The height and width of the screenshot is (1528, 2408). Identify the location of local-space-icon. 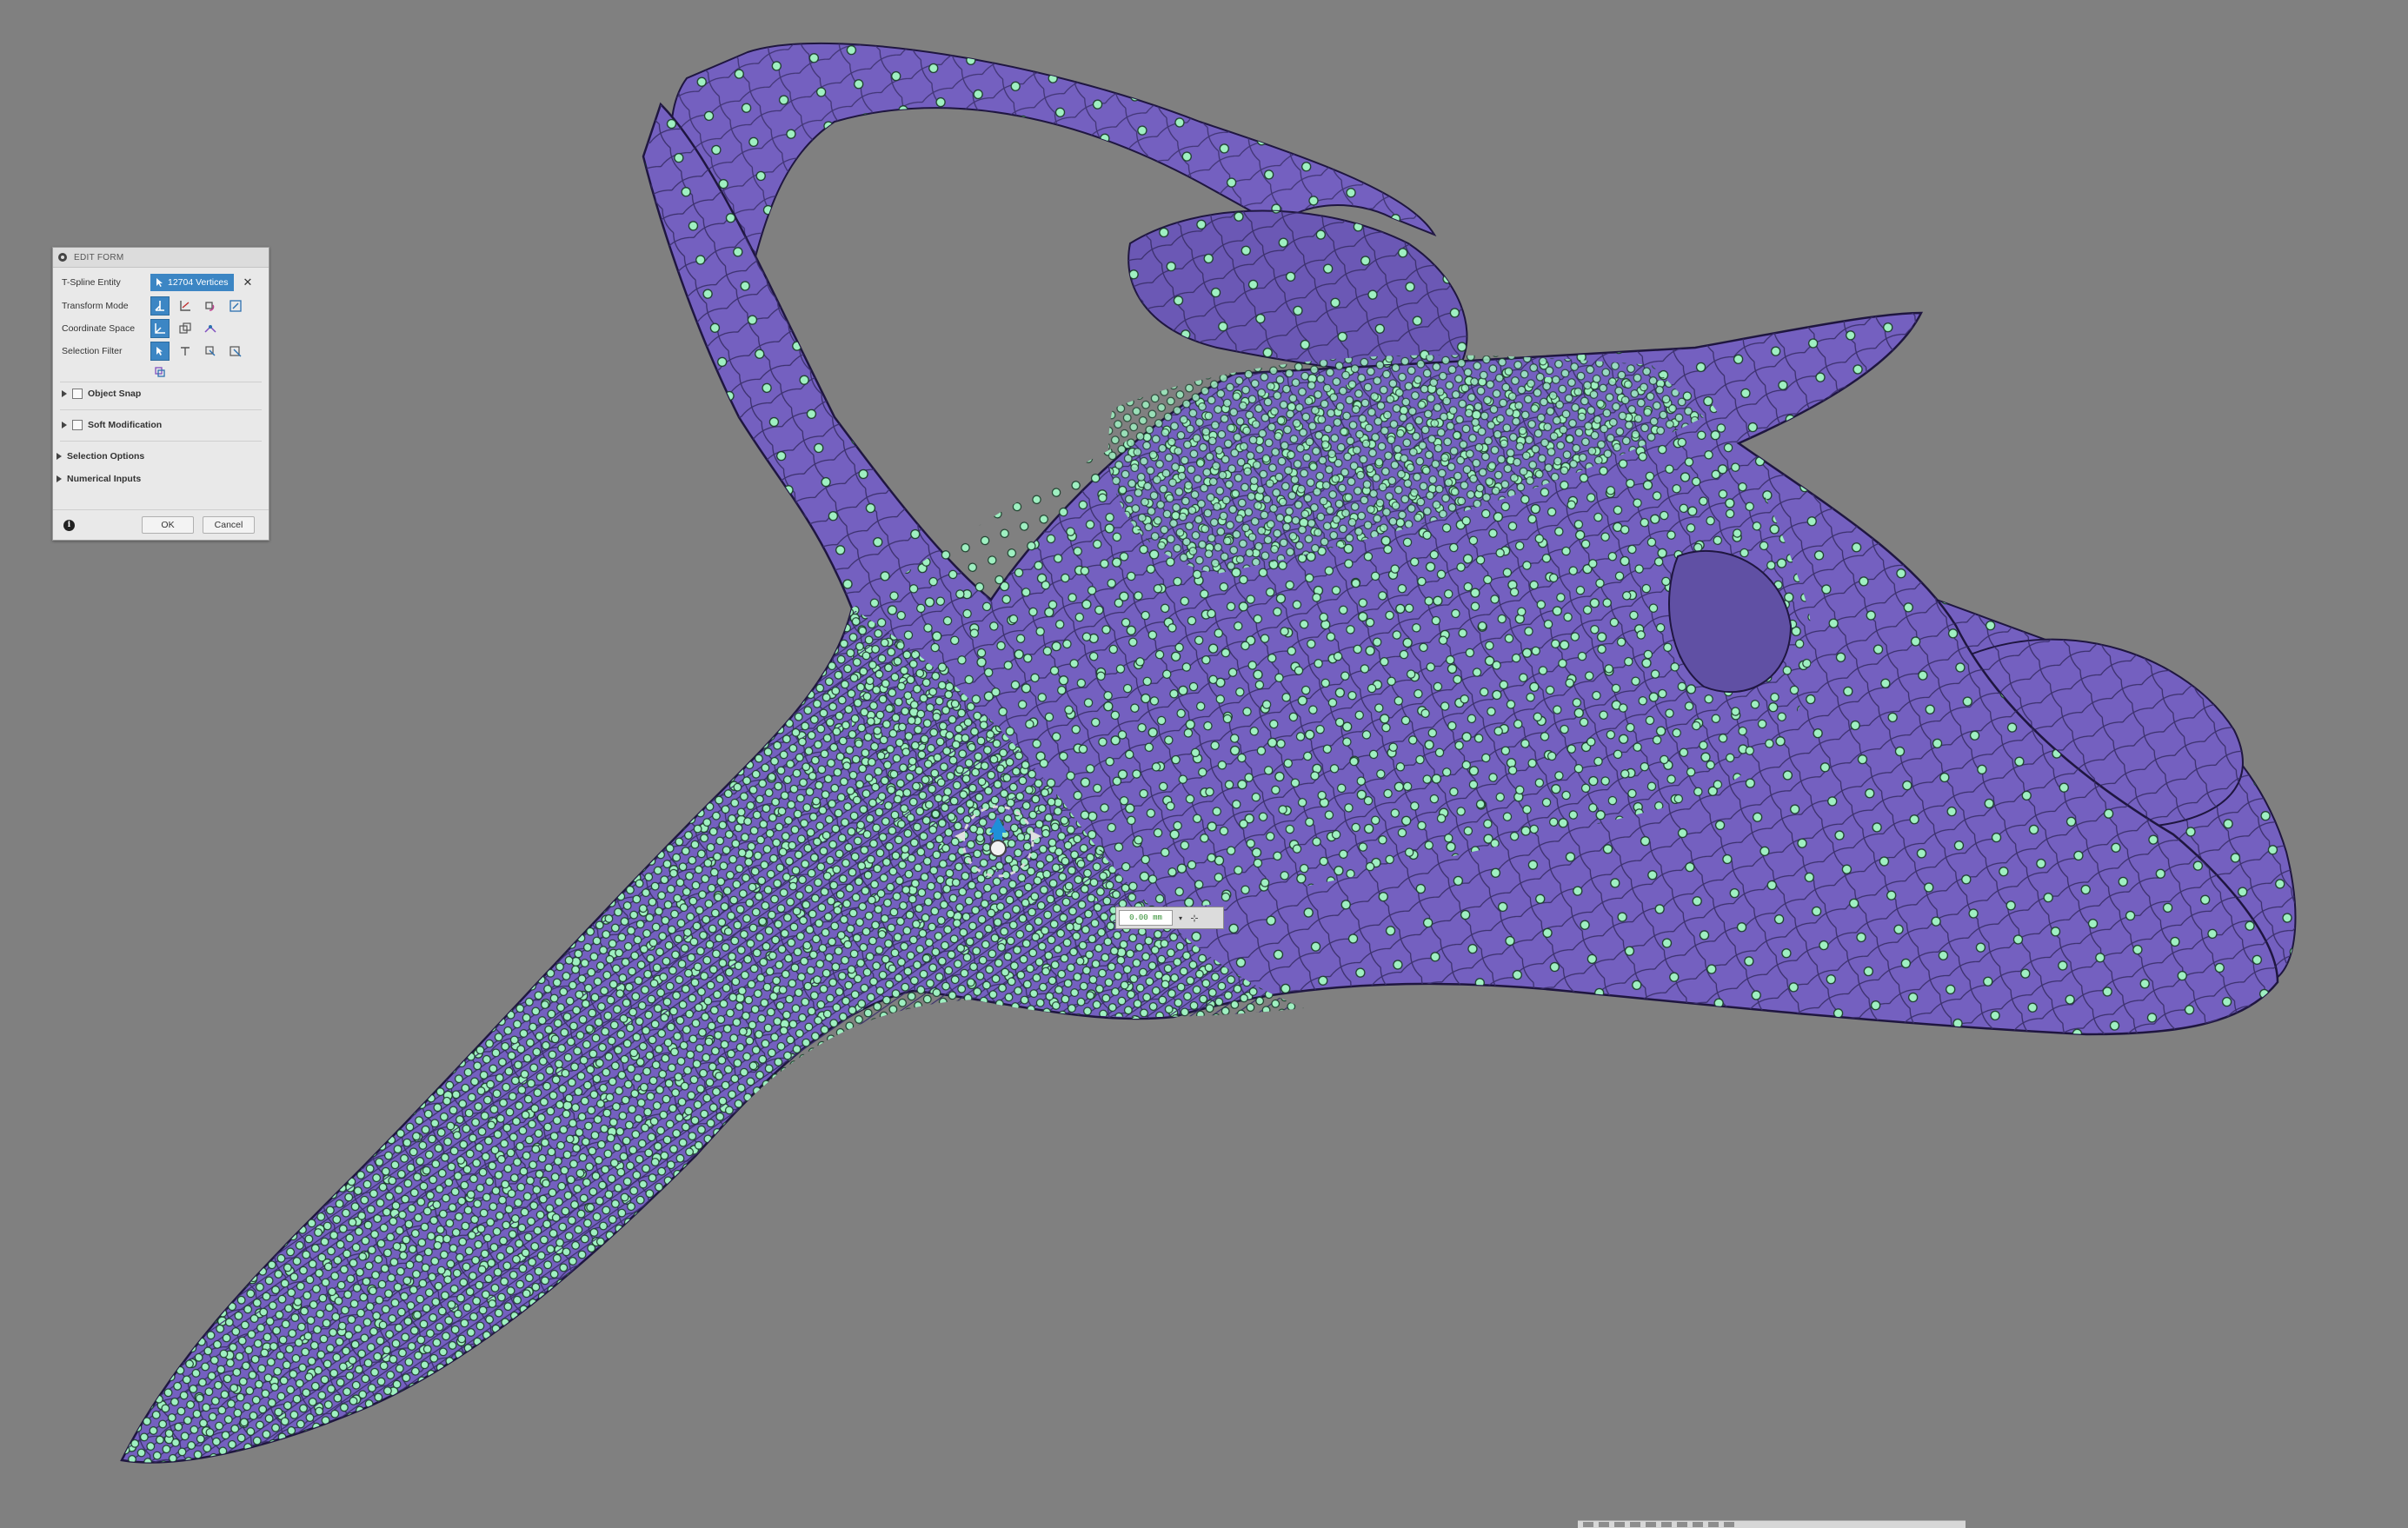
(185, 328).